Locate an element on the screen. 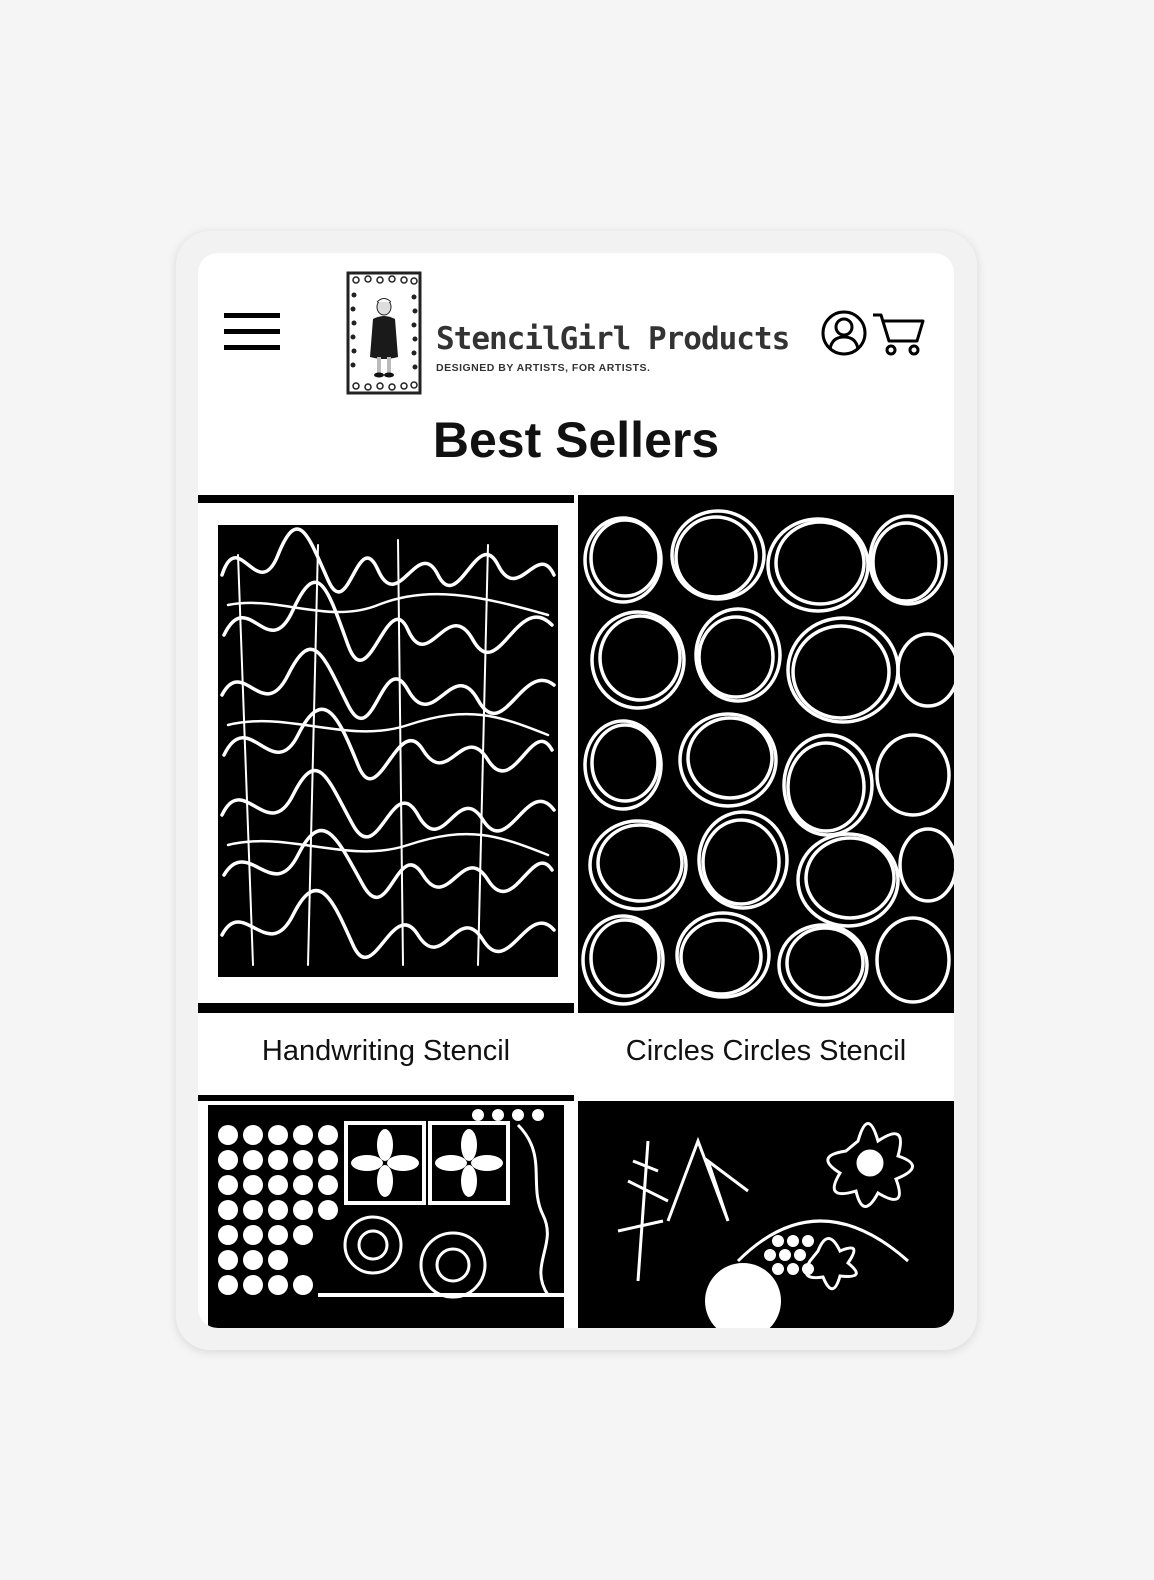 The width and height of the screenshot is (1154, 1580). logo-photo-frame is located at coordinates (384, 333).